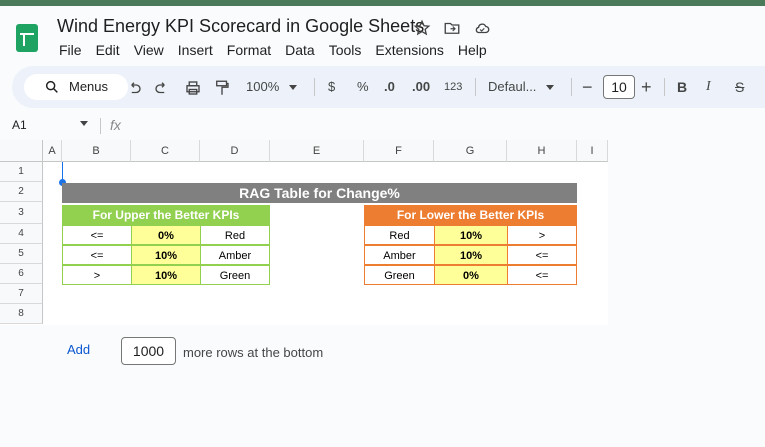 The width and height of the screenshot is (765, 447). I want to click on row-header-6: 6, so click(21, 274).